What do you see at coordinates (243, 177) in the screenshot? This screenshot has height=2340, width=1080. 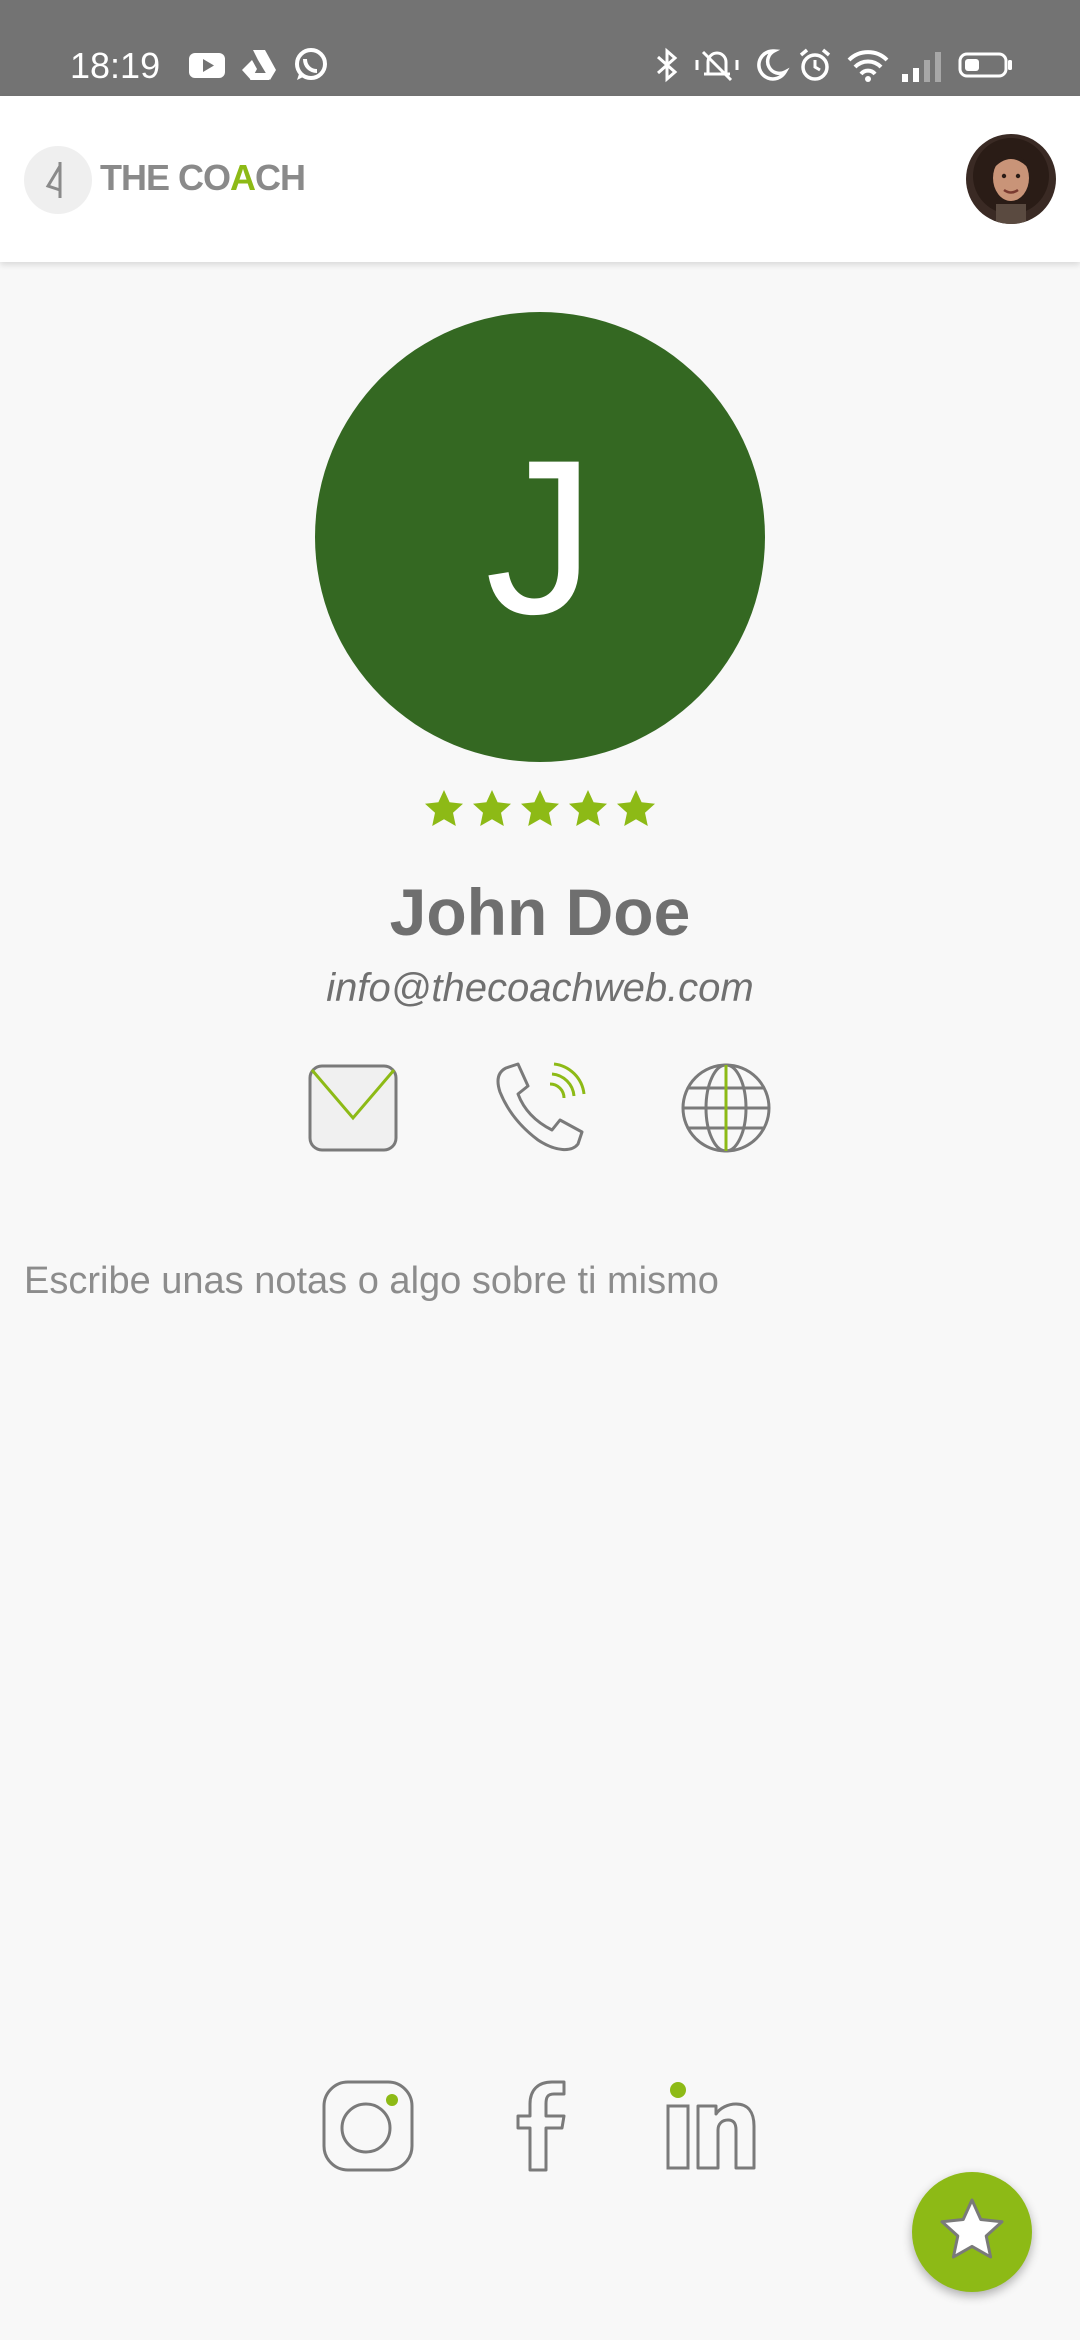 I see `logo-text-accent: A` at bounding box center [243, 177].